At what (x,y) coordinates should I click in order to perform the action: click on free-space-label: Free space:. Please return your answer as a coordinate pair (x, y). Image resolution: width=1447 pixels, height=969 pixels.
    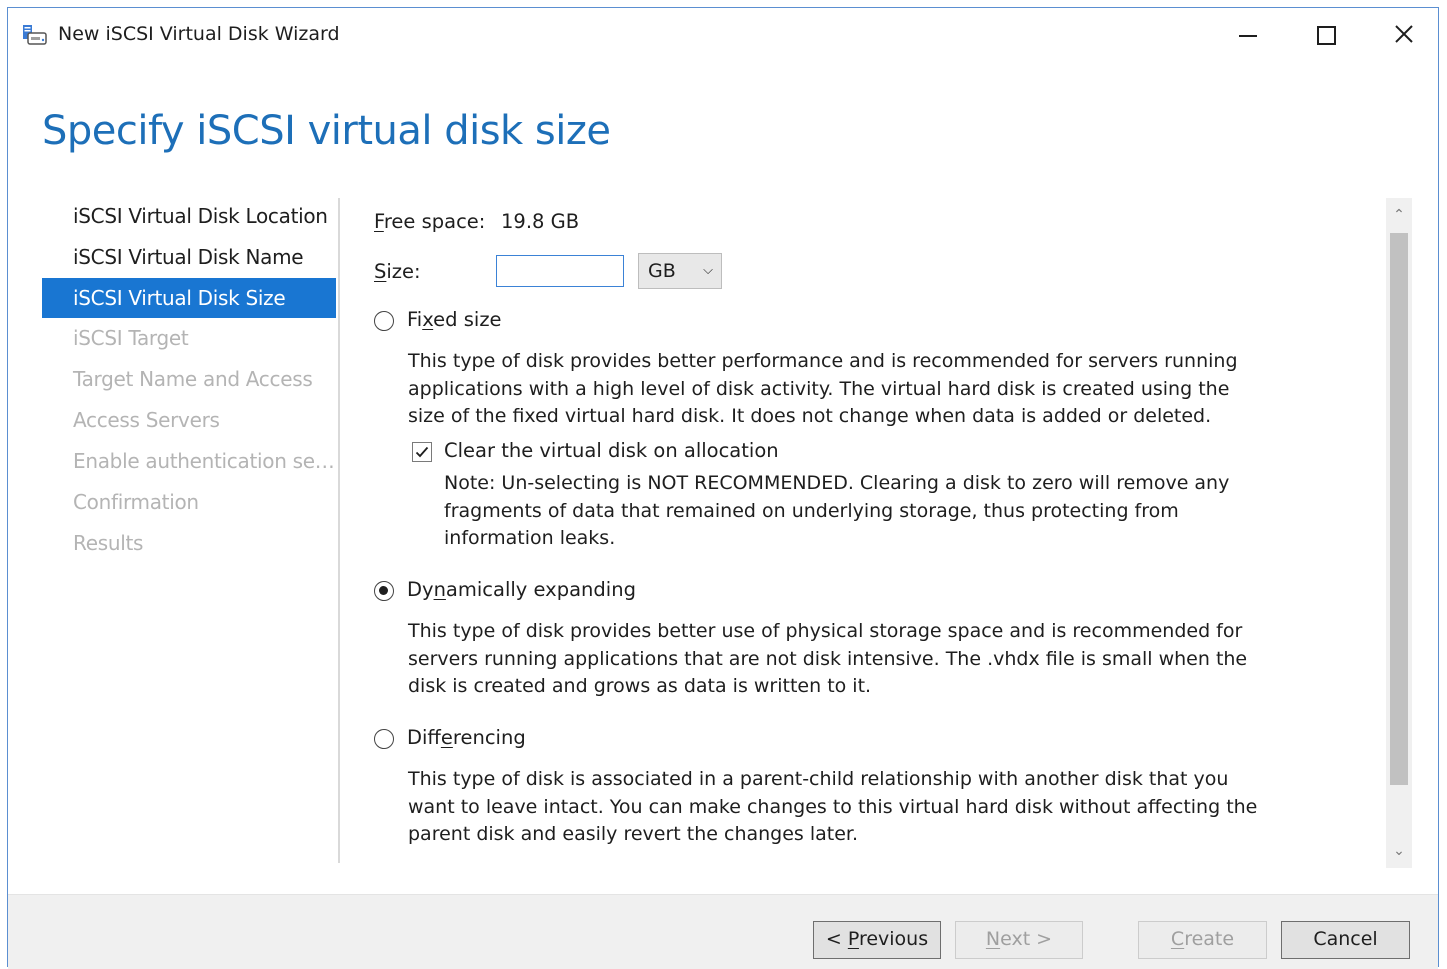
    Looking at the image, I should click on (430, 221).